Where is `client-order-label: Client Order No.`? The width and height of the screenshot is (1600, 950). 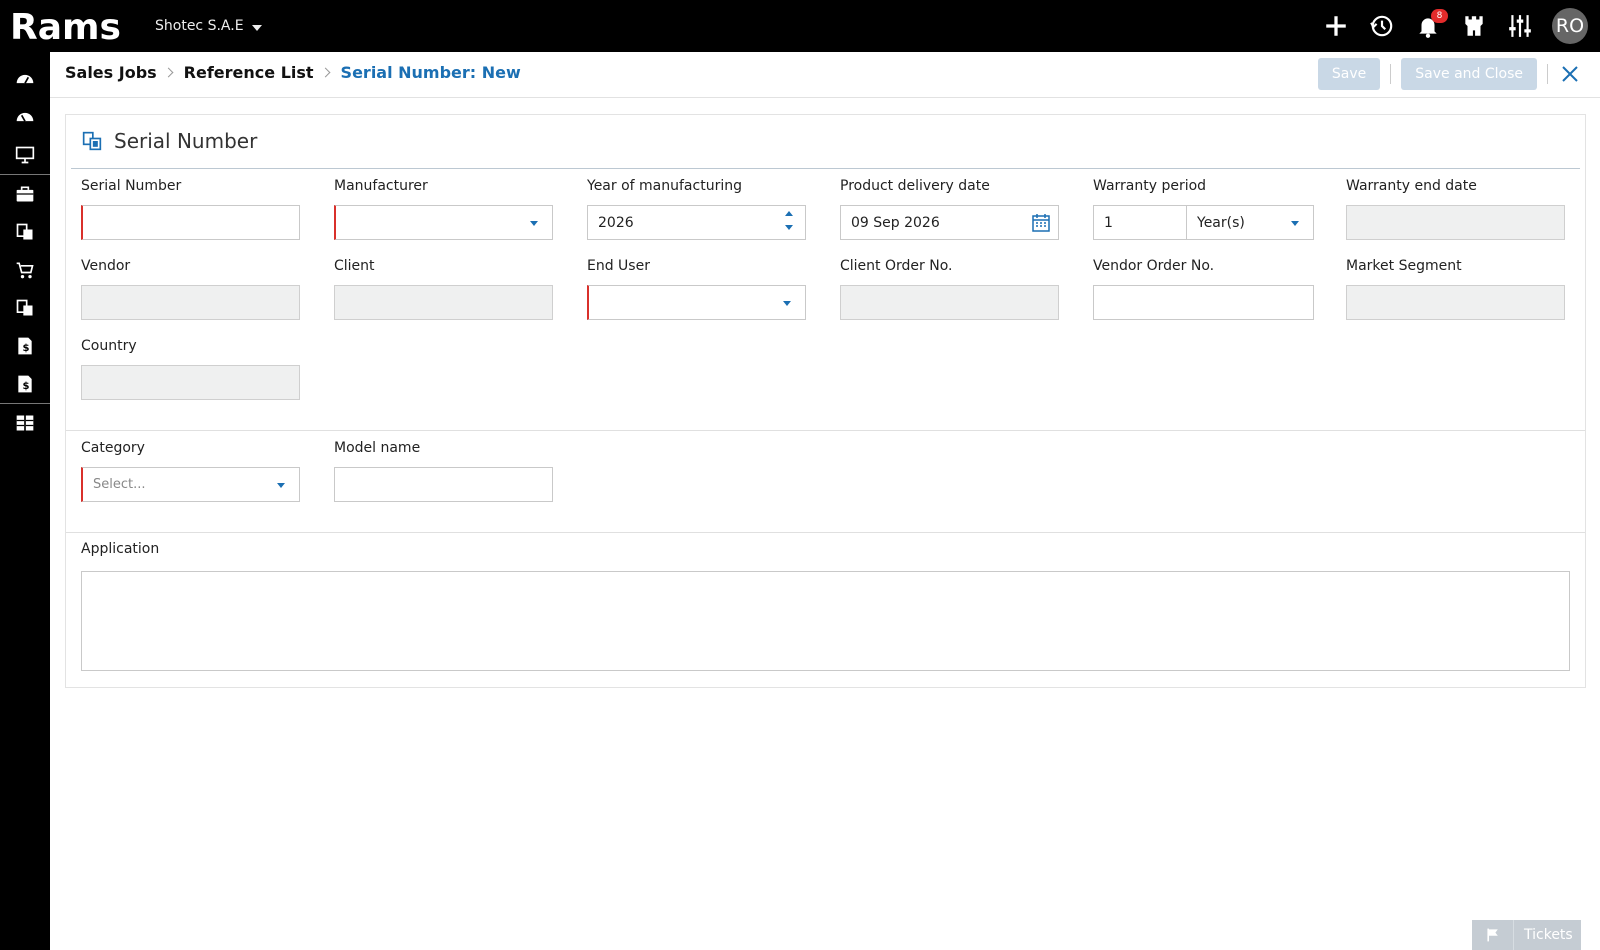 client-order-label: Client Order No. is located at coordinates (896, 266).